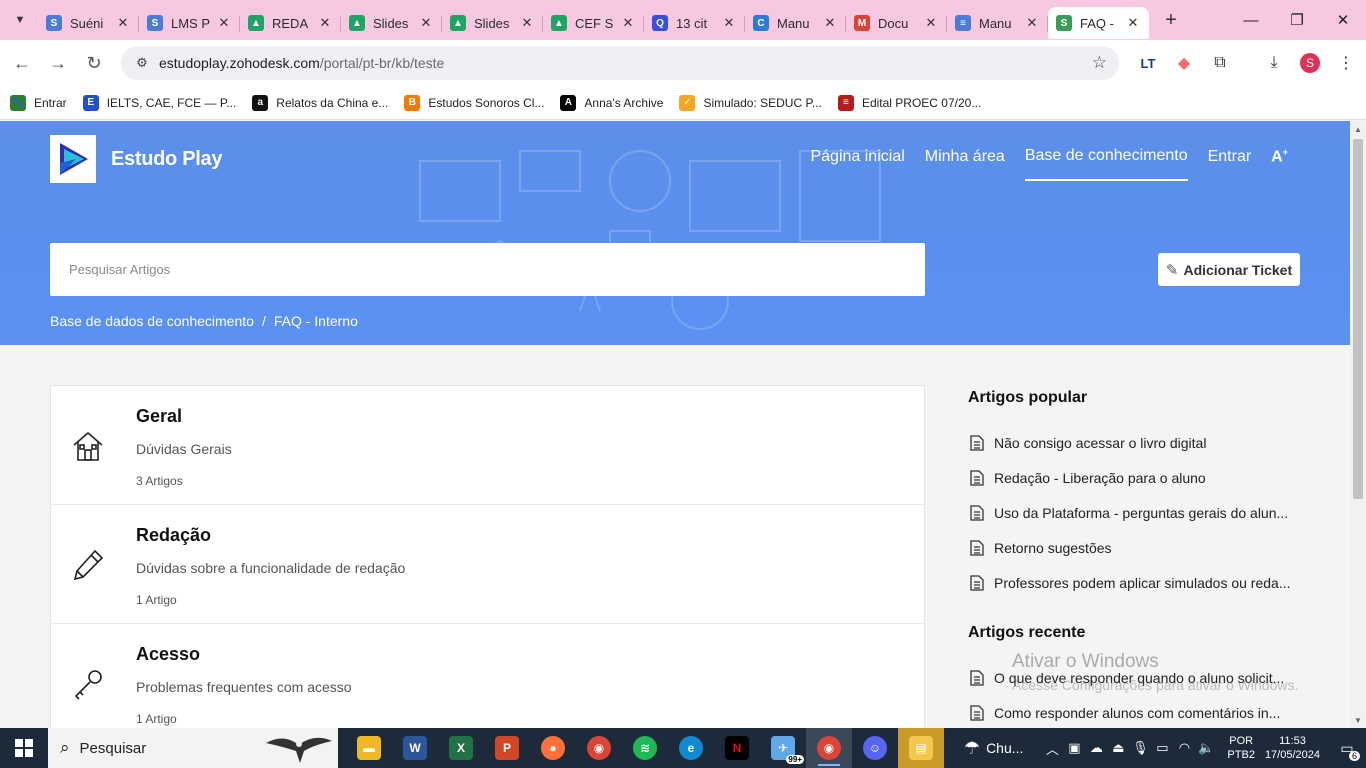 The image size is (1366, 768). I want to click on bookmark-item: 🐾 Entrar, so click(38, 102).